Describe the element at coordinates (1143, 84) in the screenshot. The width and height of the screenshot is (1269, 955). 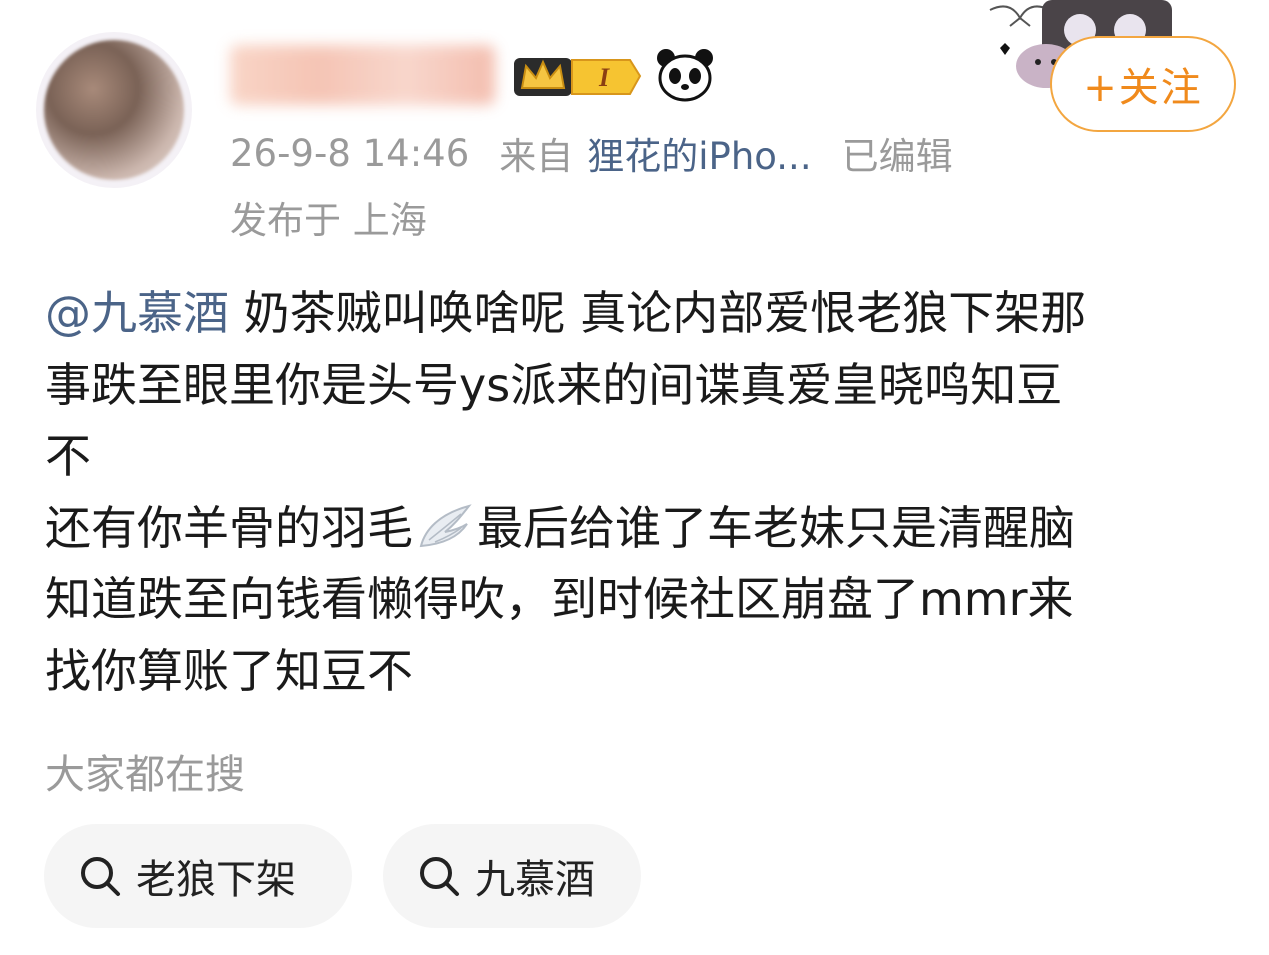
I see `follow-button: +关注` at that location.